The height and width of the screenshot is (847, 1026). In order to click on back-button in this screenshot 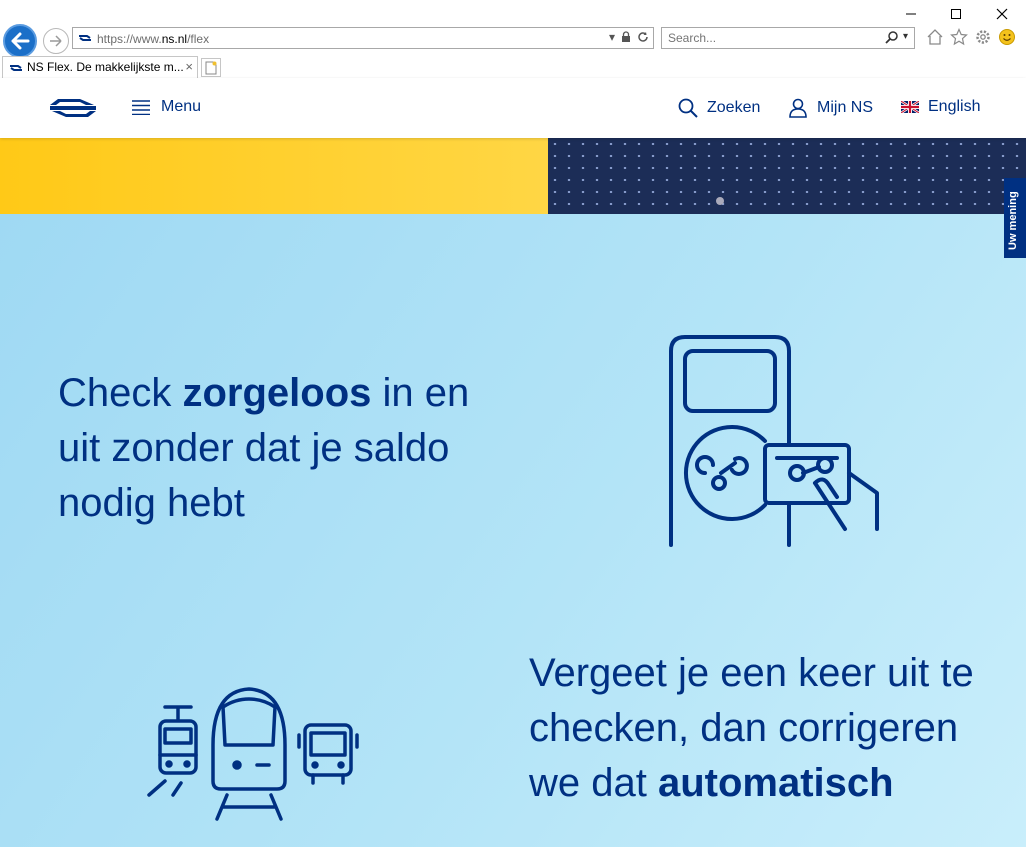, I will do `click(20, 41)`.